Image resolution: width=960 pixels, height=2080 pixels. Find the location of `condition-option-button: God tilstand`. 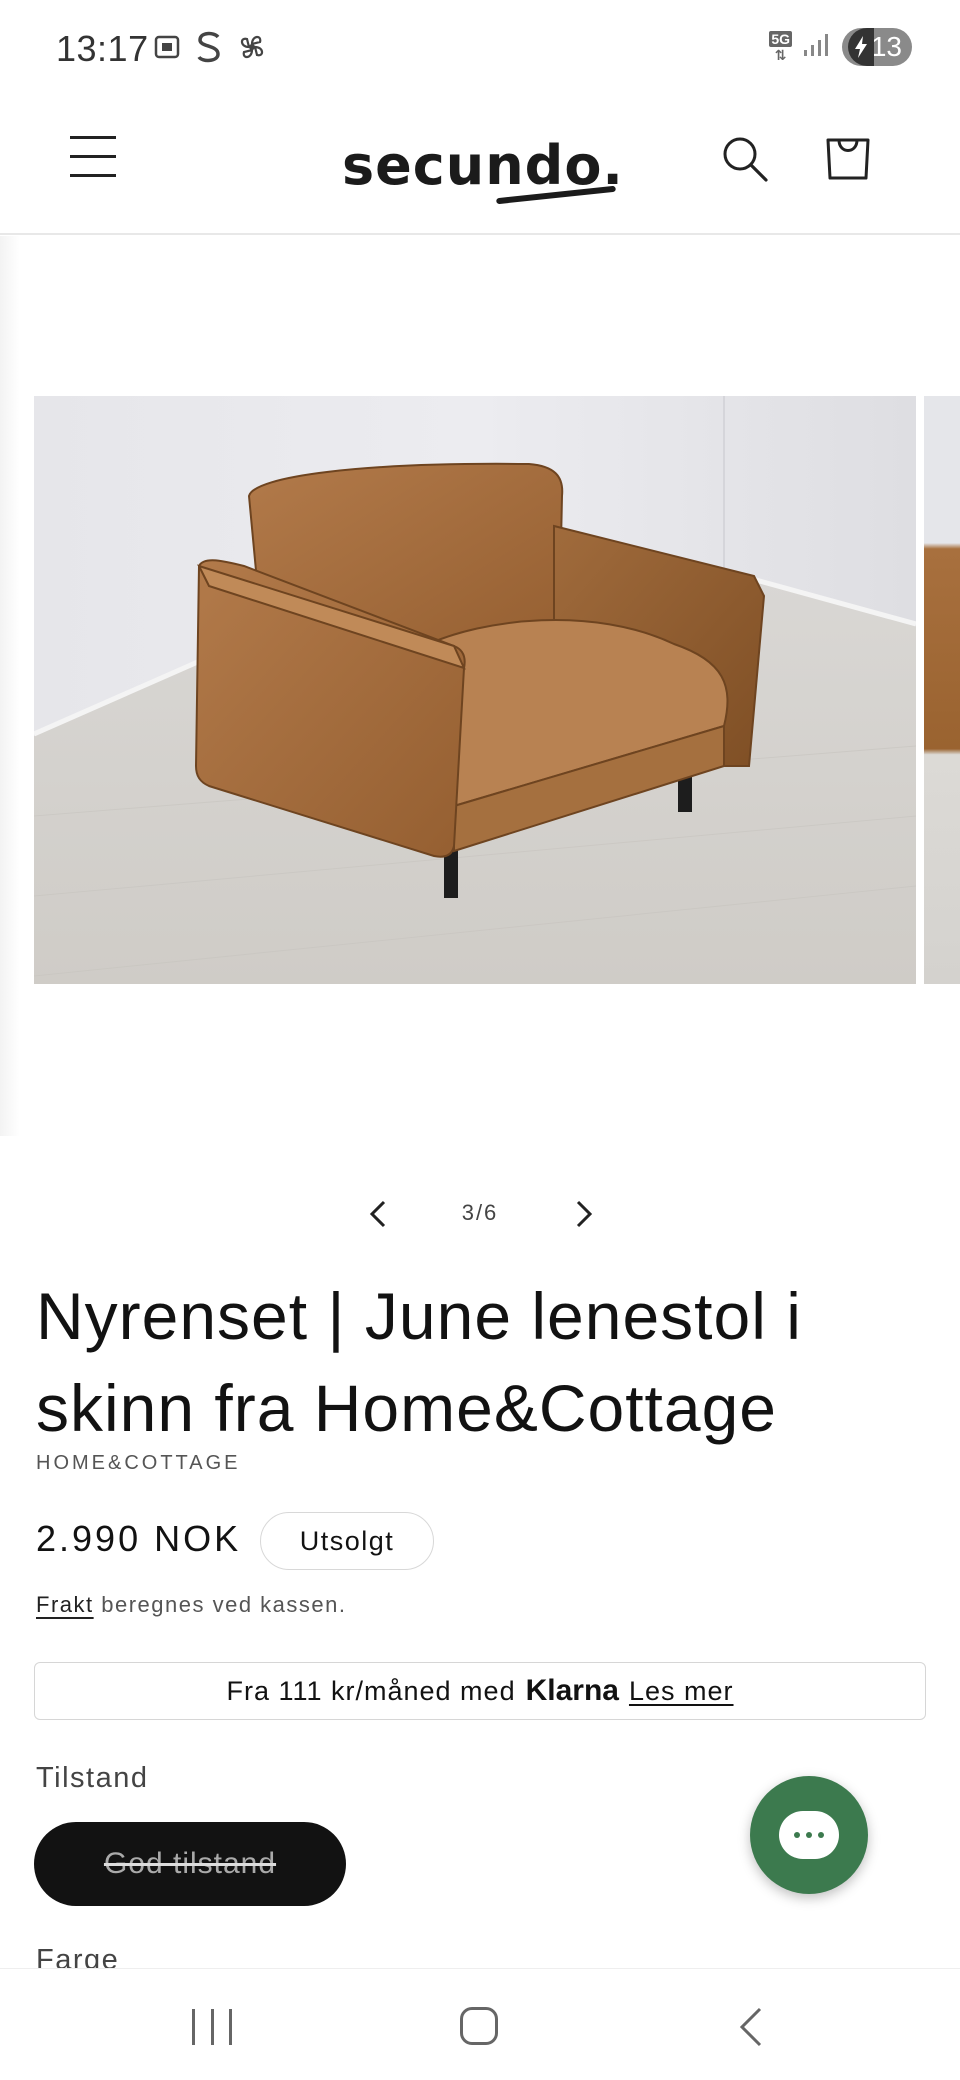

condition-option-button: God tilstand is located at coordinates (190, 1864).